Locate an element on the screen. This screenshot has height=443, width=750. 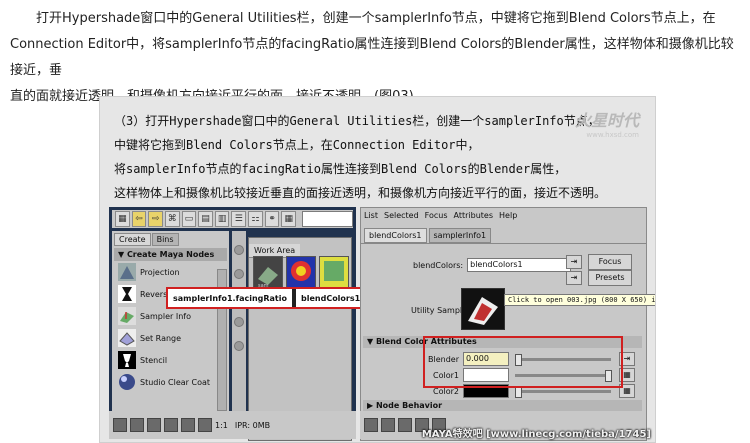
grid-icon: ▦ is located at coordinates (122, 219).